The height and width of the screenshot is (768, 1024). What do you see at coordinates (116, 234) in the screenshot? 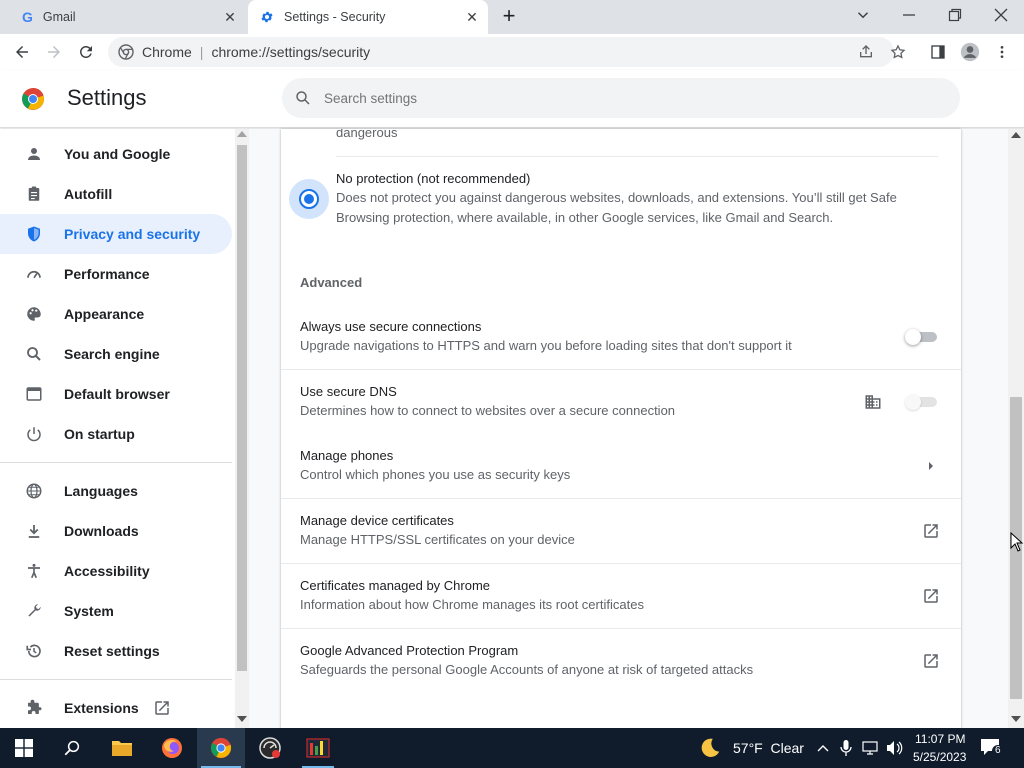
I see `sidebar-item-privacy-and-security: Privacy and security` at bounding box center [116, 234].